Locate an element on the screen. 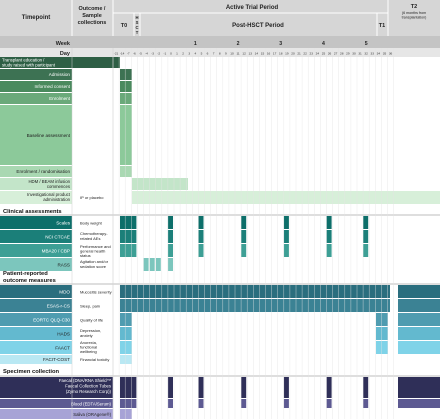 The image size is (440, 419). day-tick: 13 is located at coordinates (251, 54).